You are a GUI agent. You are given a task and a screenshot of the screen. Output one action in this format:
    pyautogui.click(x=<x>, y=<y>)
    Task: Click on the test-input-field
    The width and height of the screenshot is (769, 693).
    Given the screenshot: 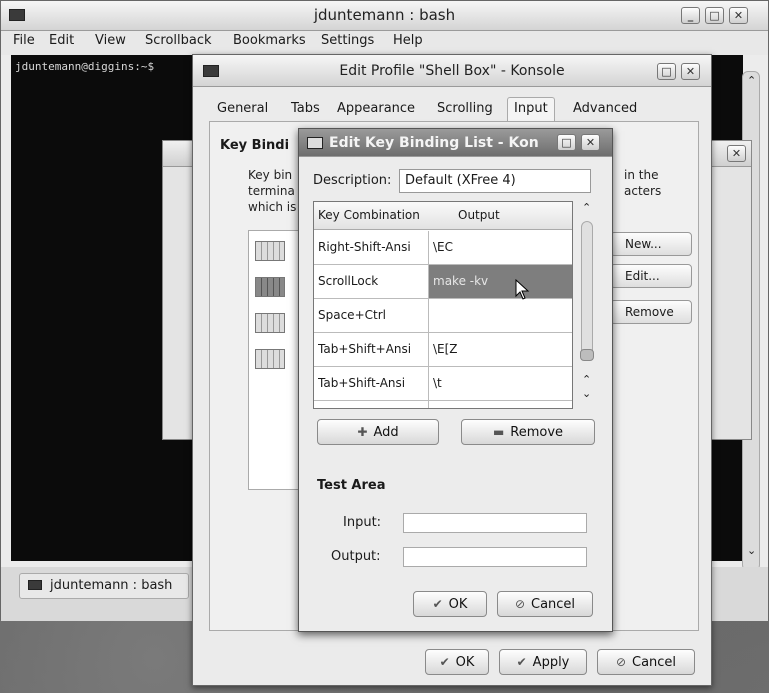 What is the action you would take?
    pyautogui.click(x=495, y=523)
    